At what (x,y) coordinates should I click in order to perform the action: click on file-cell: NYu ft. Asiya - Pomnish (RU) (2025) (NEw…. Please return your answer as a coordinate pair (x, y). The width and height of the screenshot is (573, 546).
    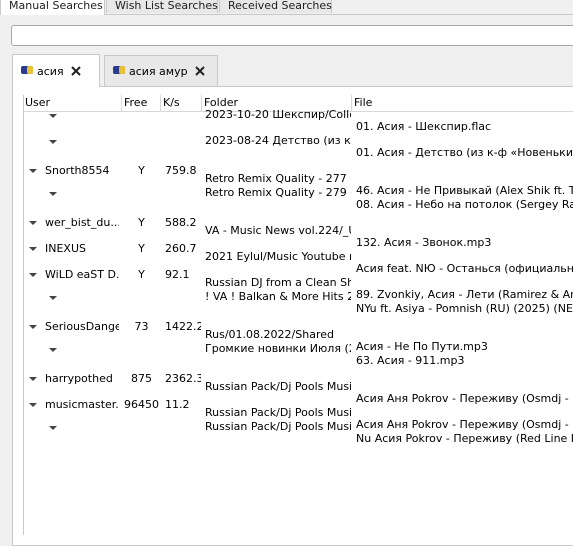
    Looking at the image, I should click on (464, 308).